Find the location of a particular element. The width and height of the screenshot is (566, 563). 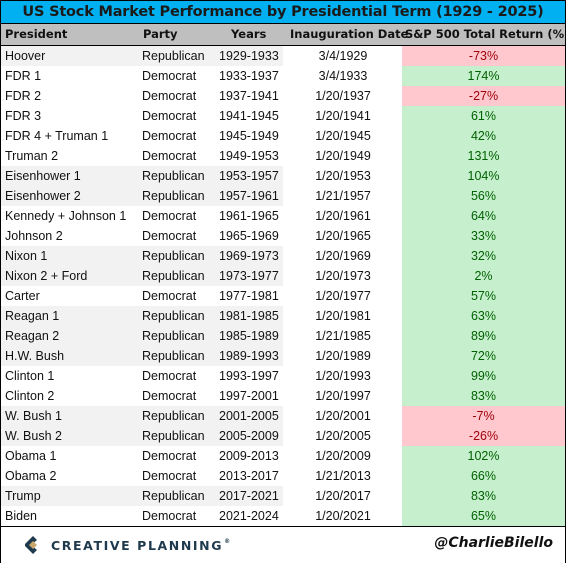

cell-years: 1953-1957 is located at coordinates (249, 176).